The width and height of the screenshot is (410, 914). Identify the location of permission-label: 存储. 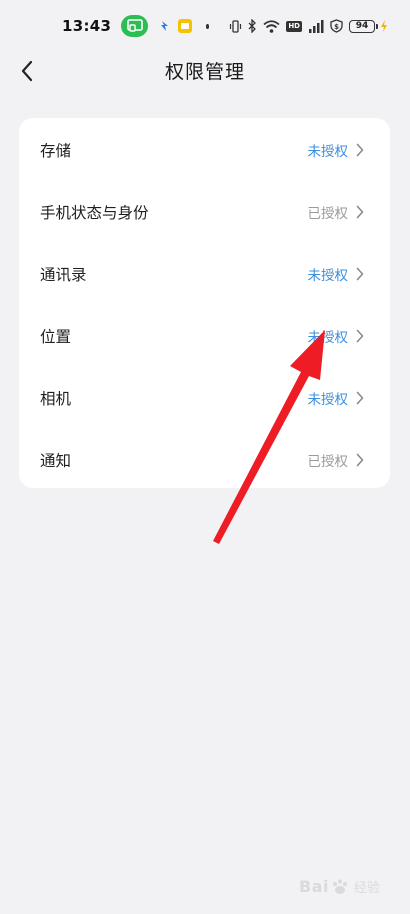
(56, 151).